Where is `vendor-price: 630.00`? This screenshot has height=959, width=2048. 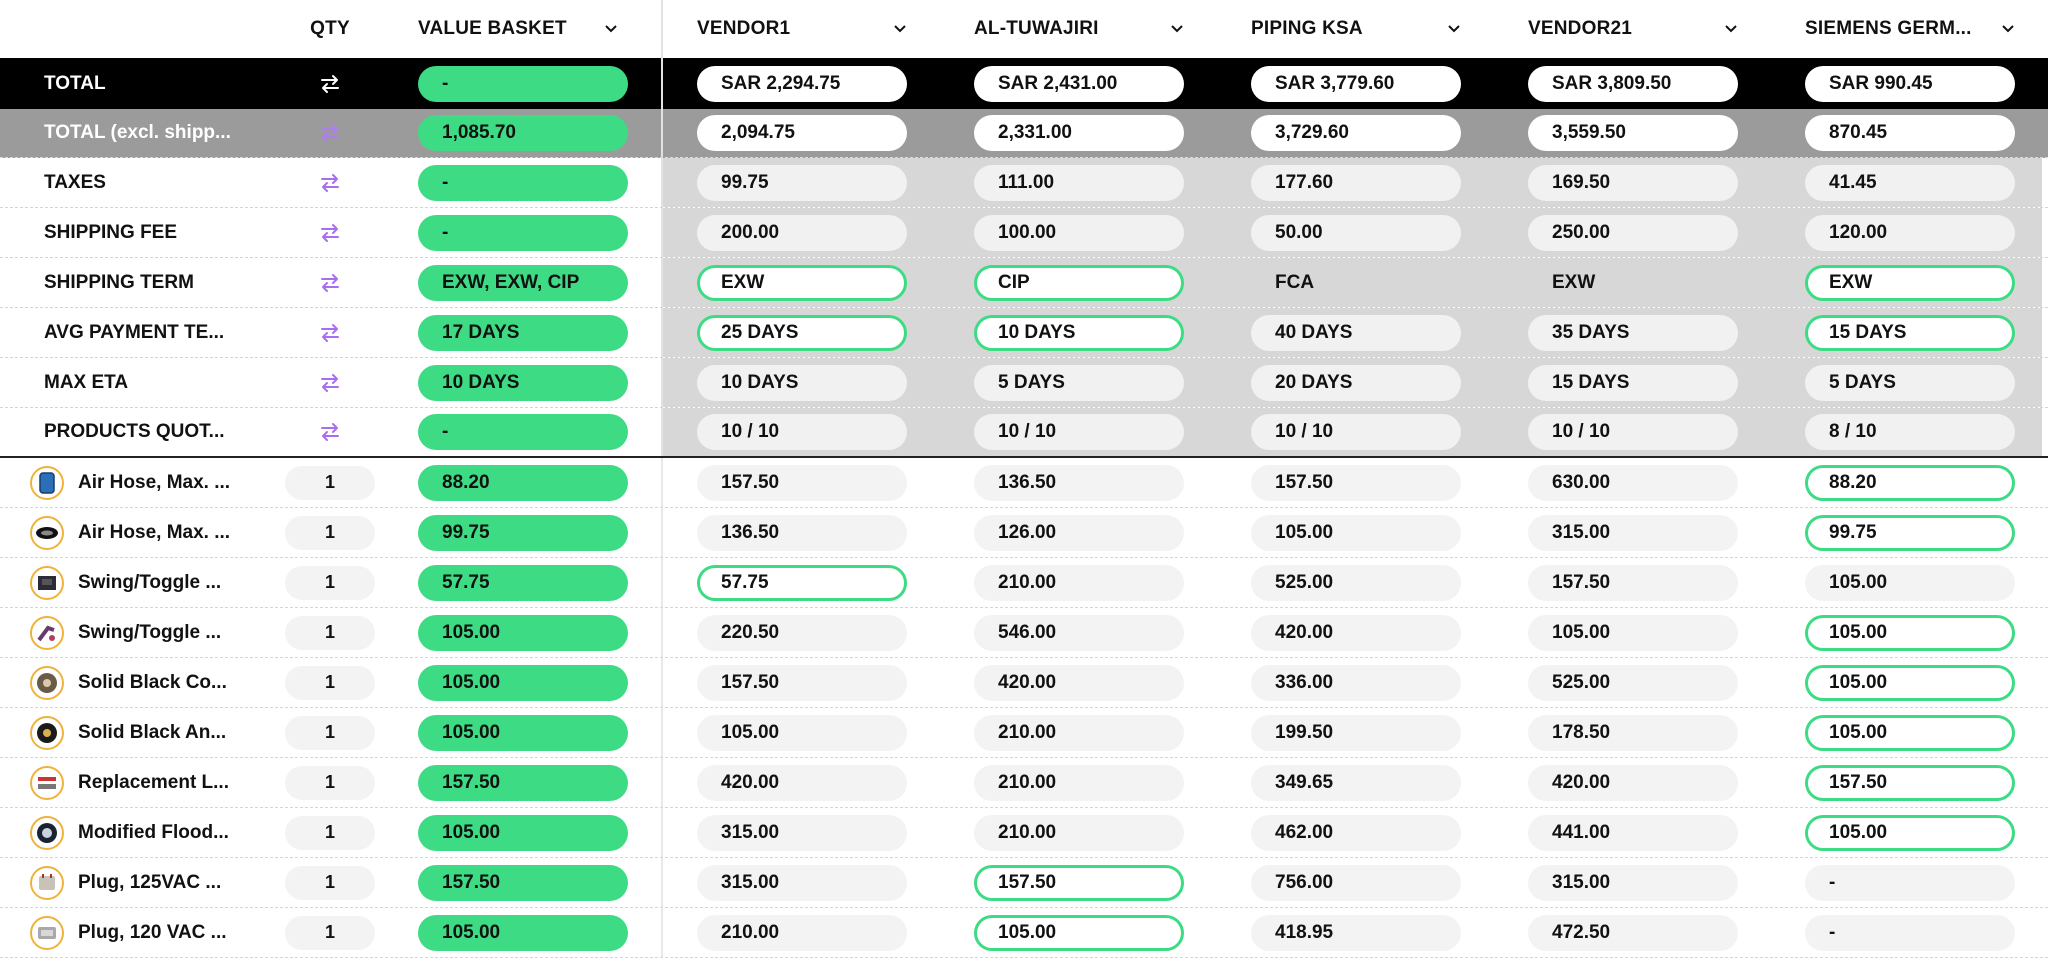
vendor-price: 630.00 is located at coordinates (1633, 482).